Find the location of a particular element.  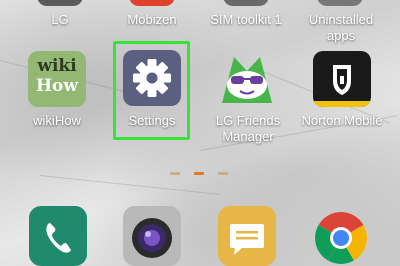

app-label: Settings is located at coordinates (152, 120).